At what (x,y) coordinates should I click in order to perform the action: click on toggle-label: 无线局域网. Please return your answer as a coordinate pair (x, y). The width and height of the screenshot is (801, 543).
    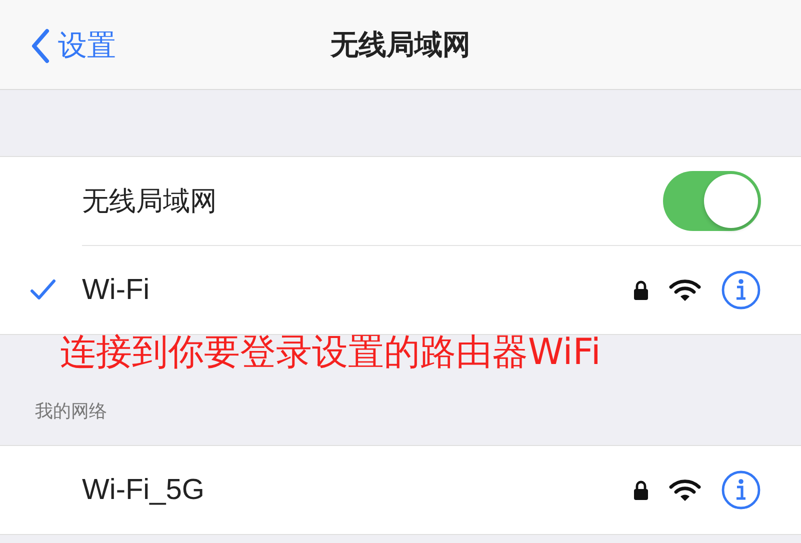
    Looking at the image, I should click on (150, 202).